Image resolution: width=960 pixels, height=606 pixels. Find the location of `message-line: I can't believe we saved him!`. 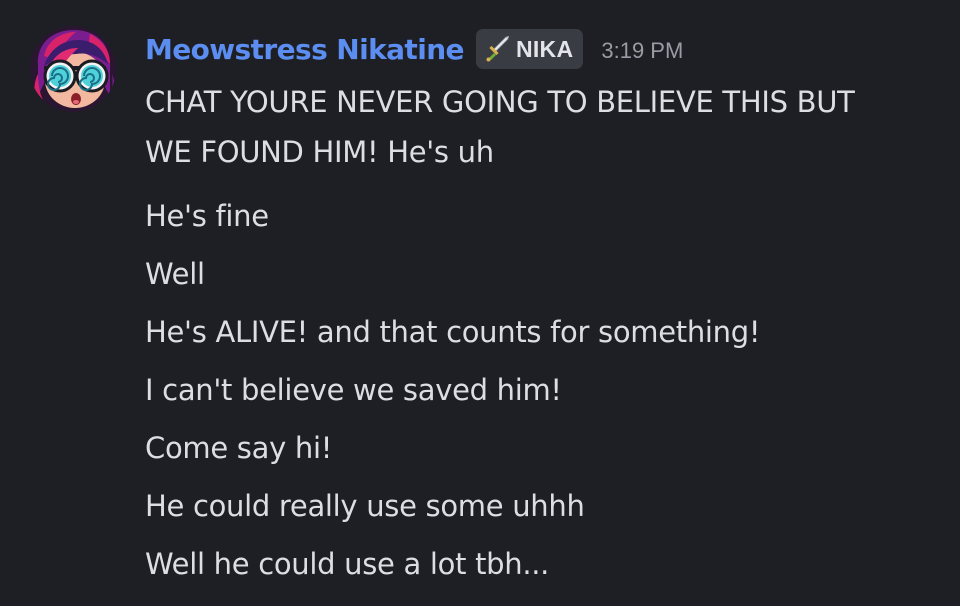

message-line: I can't believe we saved him! is located at coordinates (353, 390).